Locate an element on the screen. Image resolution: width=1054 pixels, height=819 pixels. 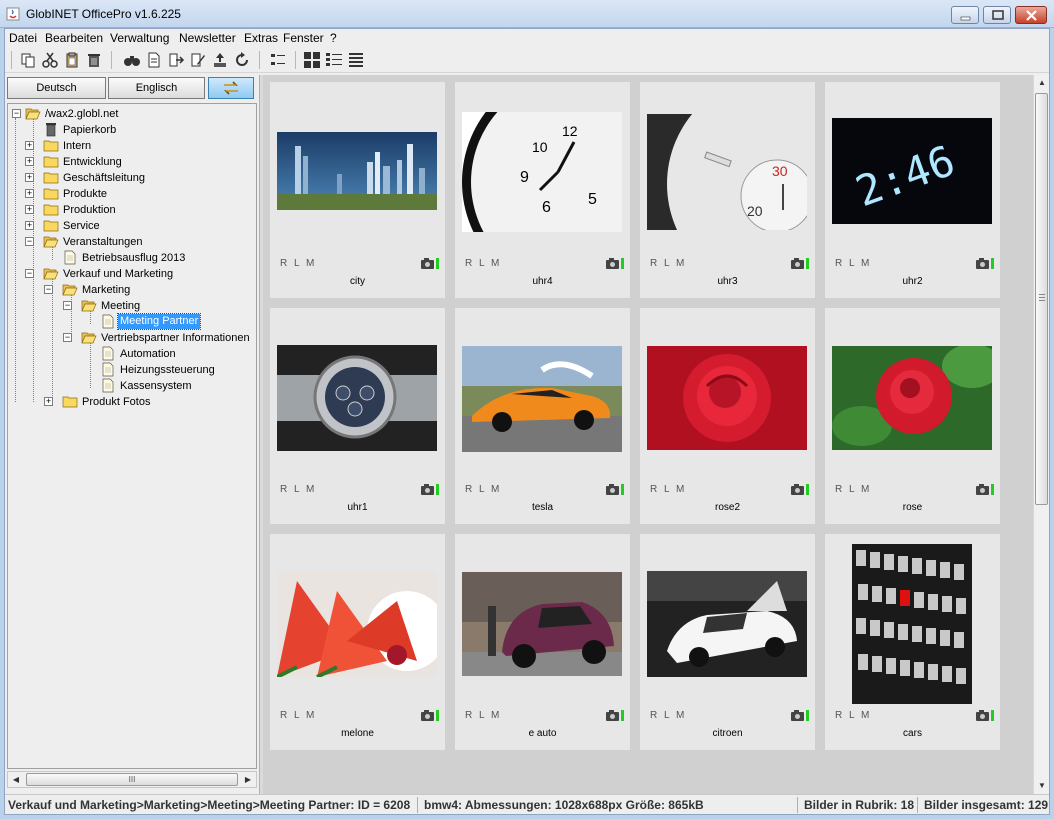
scroll-up-arrow: ▲ is located at coordinates (1042, 83).